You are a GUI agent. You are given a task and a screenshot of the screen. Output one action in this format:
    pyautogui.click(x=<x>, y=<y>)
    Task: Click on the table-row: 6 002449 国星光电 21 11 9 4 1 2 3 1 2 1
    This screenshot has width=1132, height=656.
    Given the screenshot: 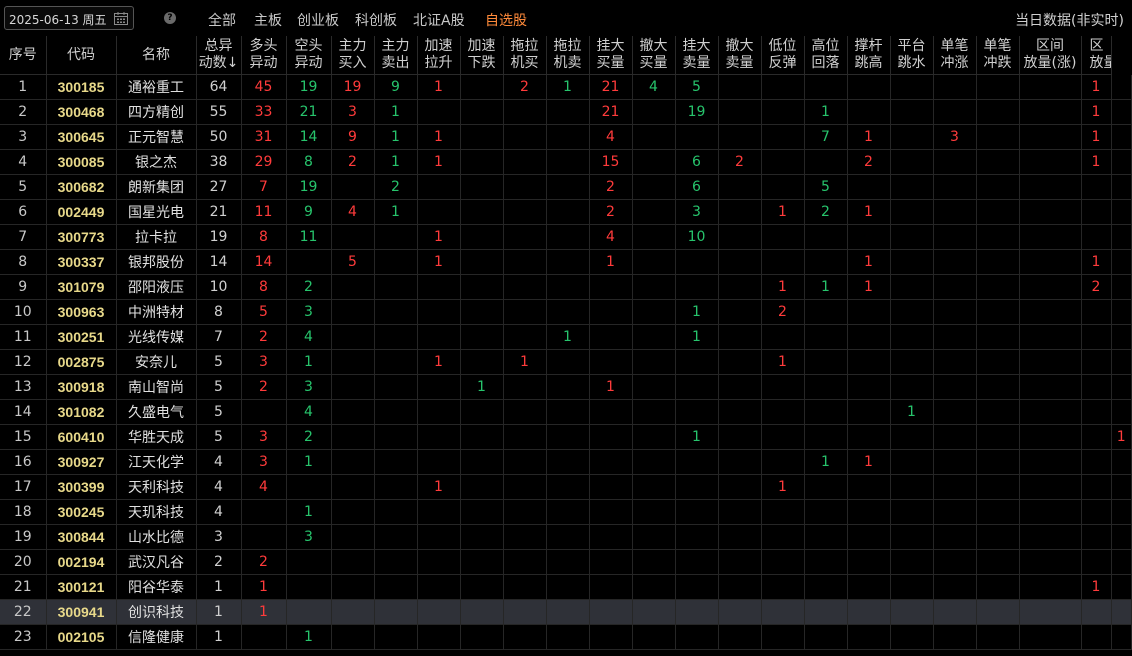 What is the action you would take?
    pyautogui.click(x=566, y=212)
    